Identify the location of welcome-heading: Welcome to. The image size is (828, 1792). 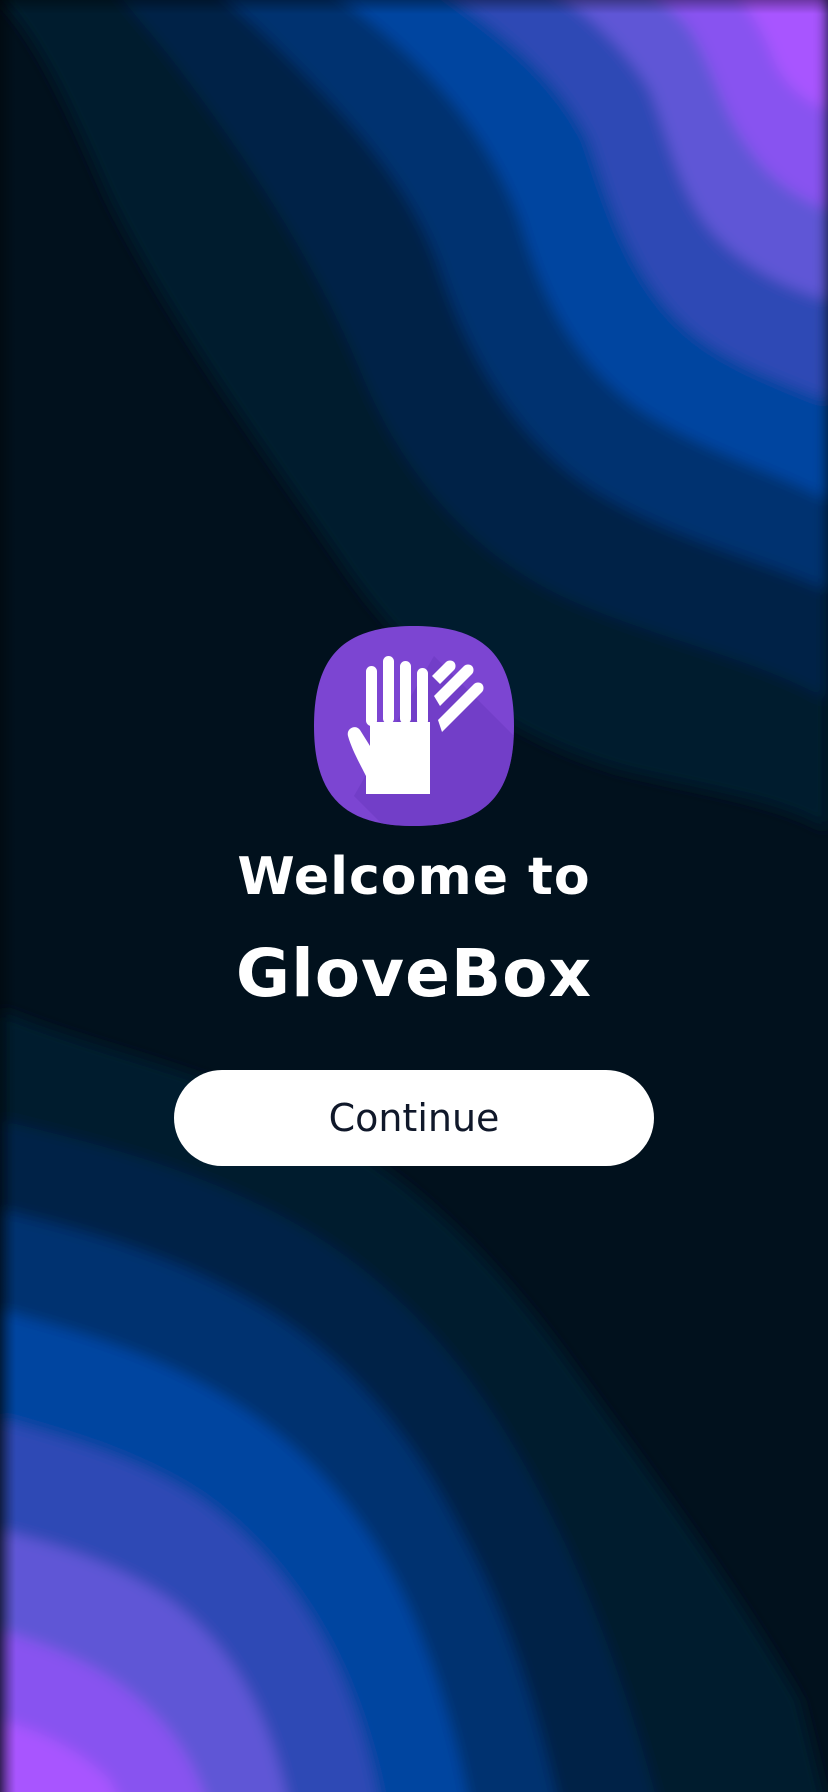
(414, 877).